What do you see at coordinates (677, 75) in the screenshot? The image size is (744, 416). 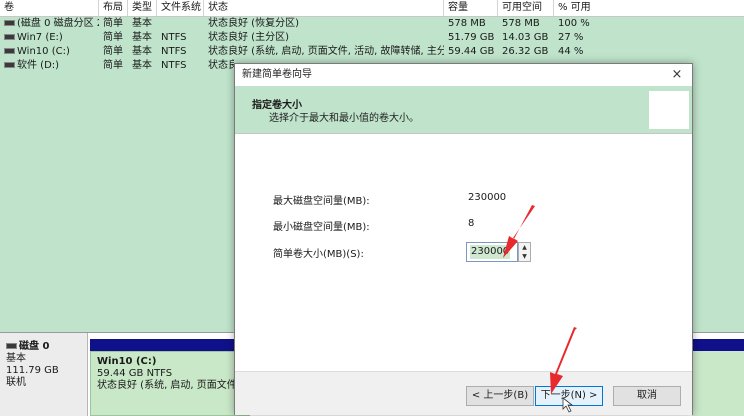 I see `close-icon: ×` at bounding box center [677, 75].